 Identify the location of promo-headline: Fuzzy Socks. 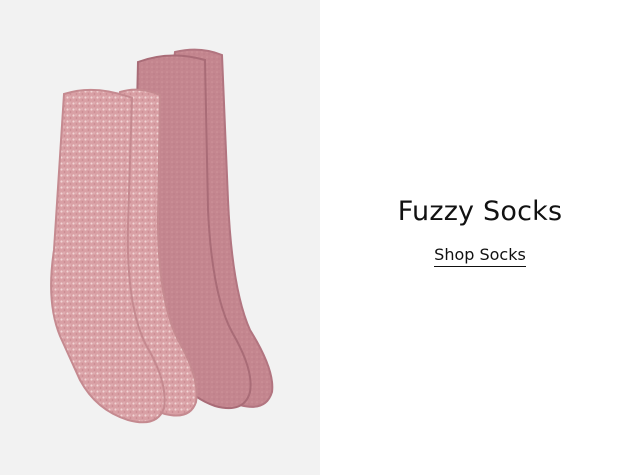
(480, 211).